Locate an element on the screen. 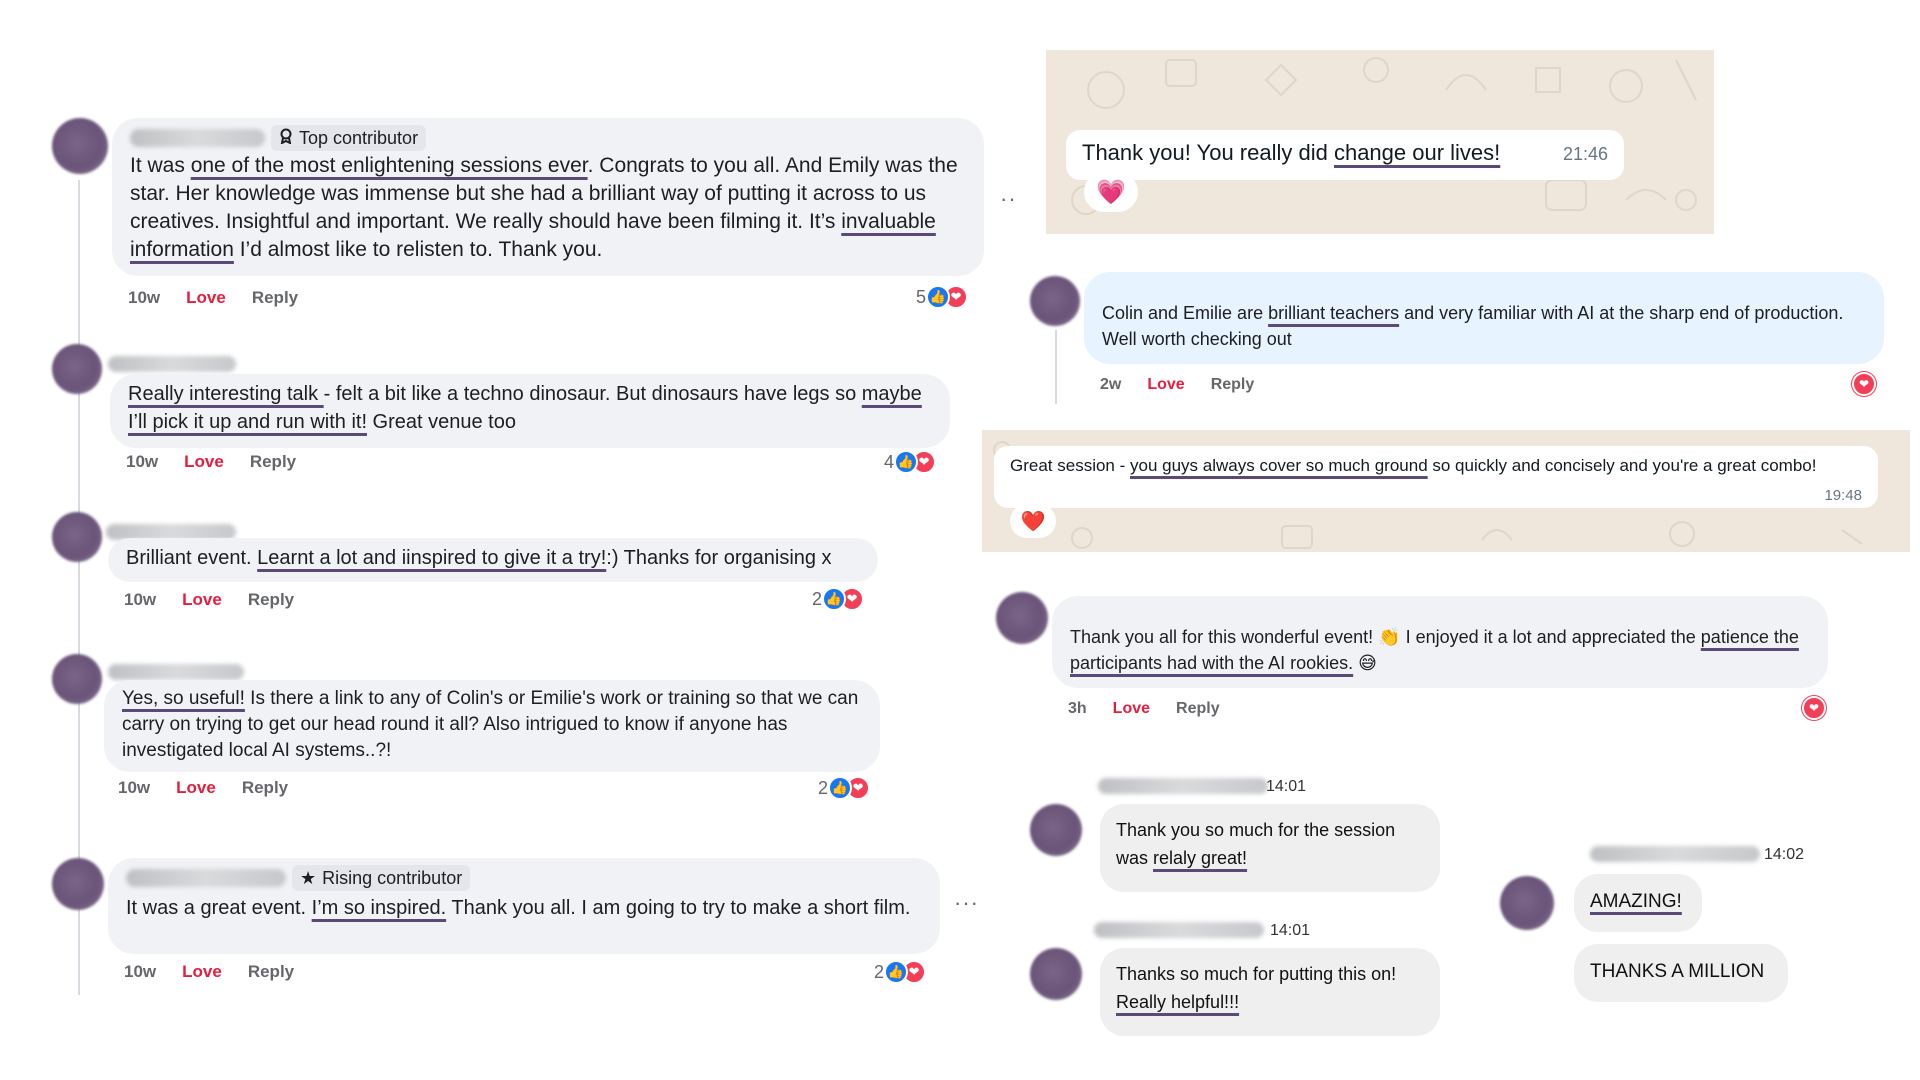 The width and height of the screenshot is (1920, 1080). rising-contributor-badge: ★ Rising contributor is located at coordinates (381, 878).